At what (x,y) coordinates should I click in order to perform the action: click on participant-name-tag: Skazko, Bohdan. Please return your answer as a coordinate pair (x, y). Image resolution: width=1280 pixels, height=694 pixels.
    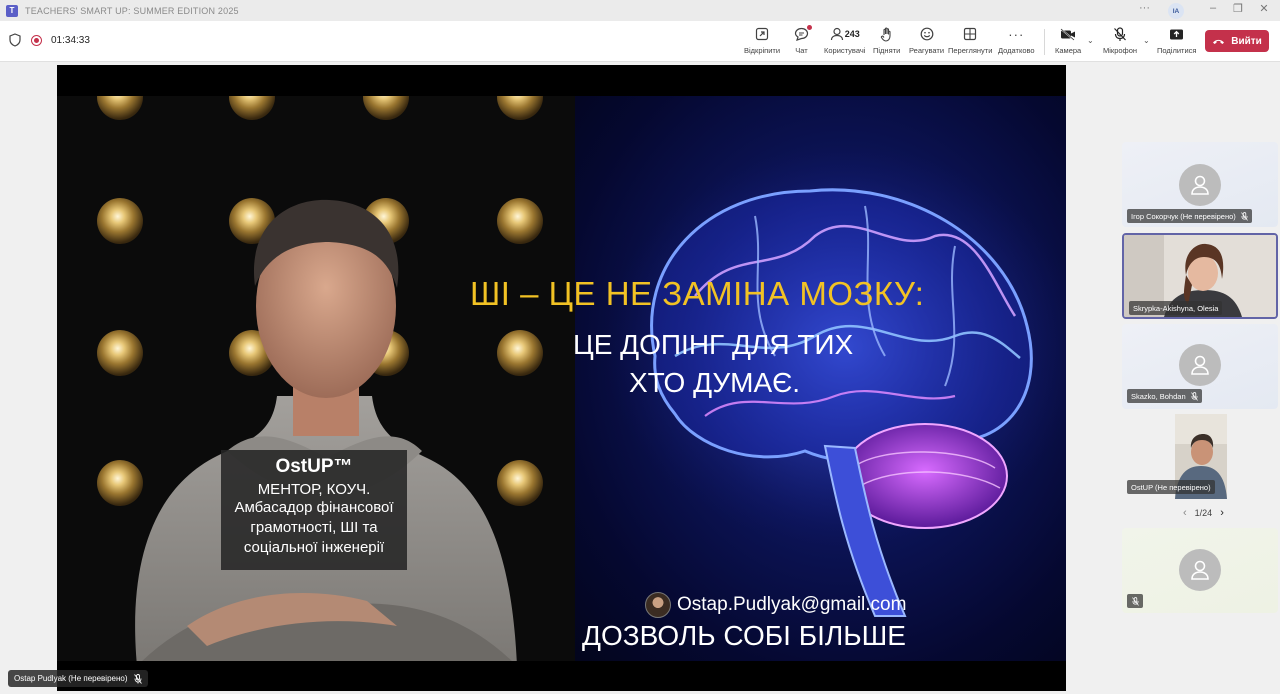
    Looking at the image, I should click on (1164, 396).